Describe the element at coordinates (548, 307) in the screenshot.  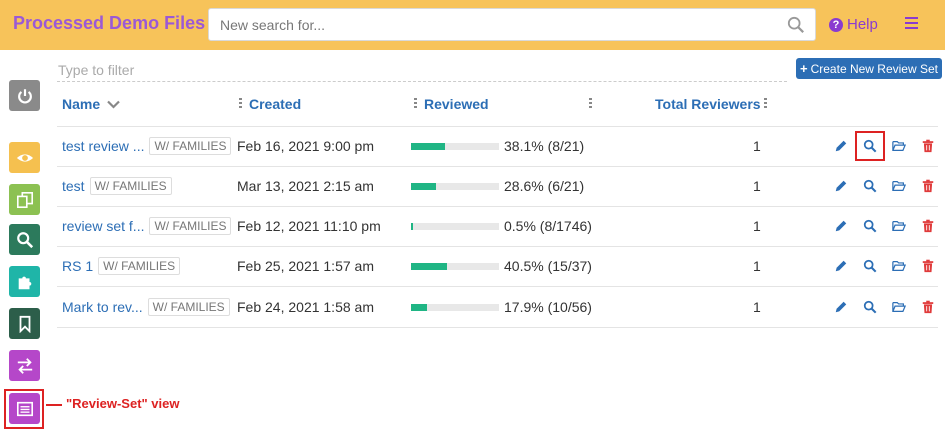
I see `reviewed-text: 17.9% (10/56)` at that location.